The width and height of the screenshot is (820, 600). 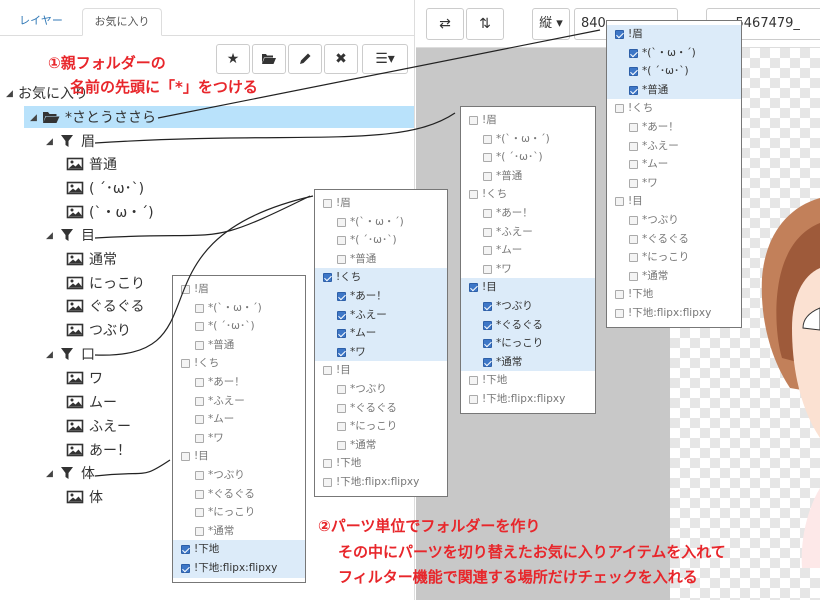 What do you see at coordinates (532, 552) in the screenshot?
I see `annotation-2-line2: その中にパーツを切り替えたお気に入りアイテムを入れて` at bounding box center [532, 552].